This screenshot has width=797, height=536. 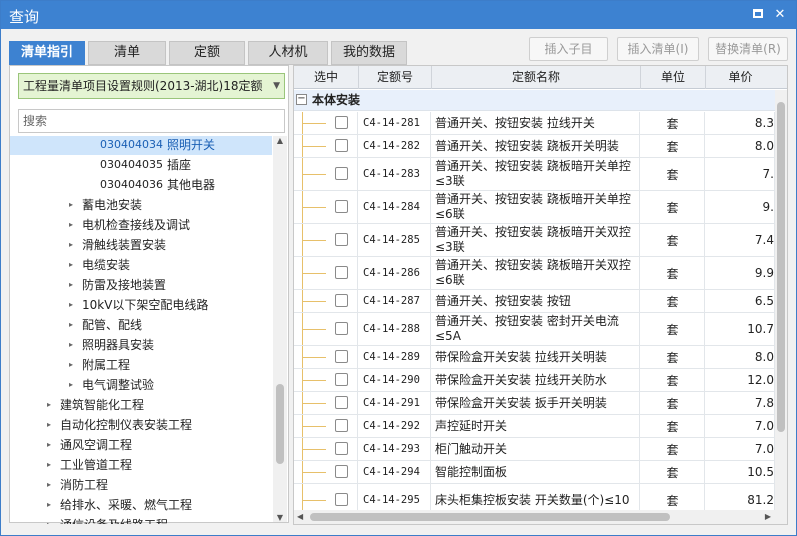 What do you see at coordinates (536, 77) in the screenshot?
I see `header-name: 定额名称` at bounding box center [536, 77].